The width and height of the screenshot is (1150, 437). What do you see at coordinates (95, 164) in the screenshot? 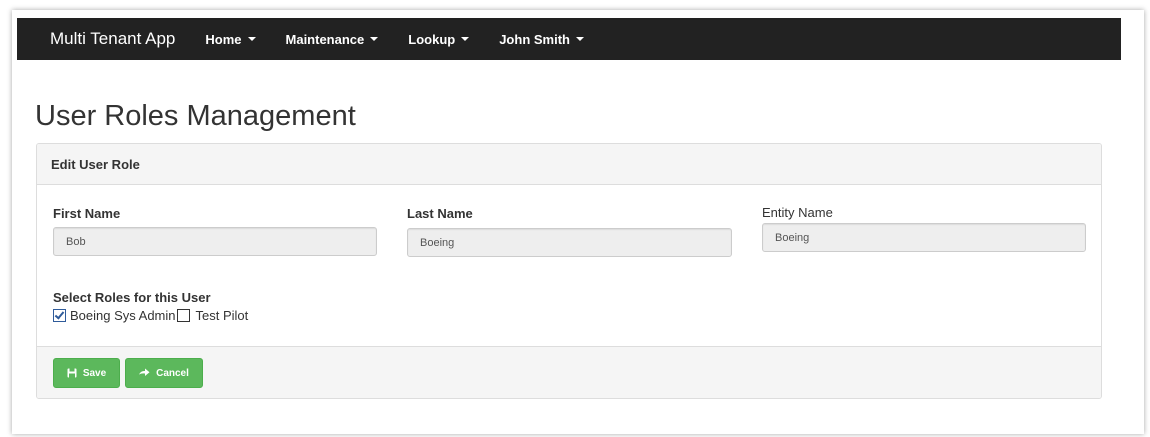
I see `panel-heading-title: Edit User Role` at bounding box center [95, 164].